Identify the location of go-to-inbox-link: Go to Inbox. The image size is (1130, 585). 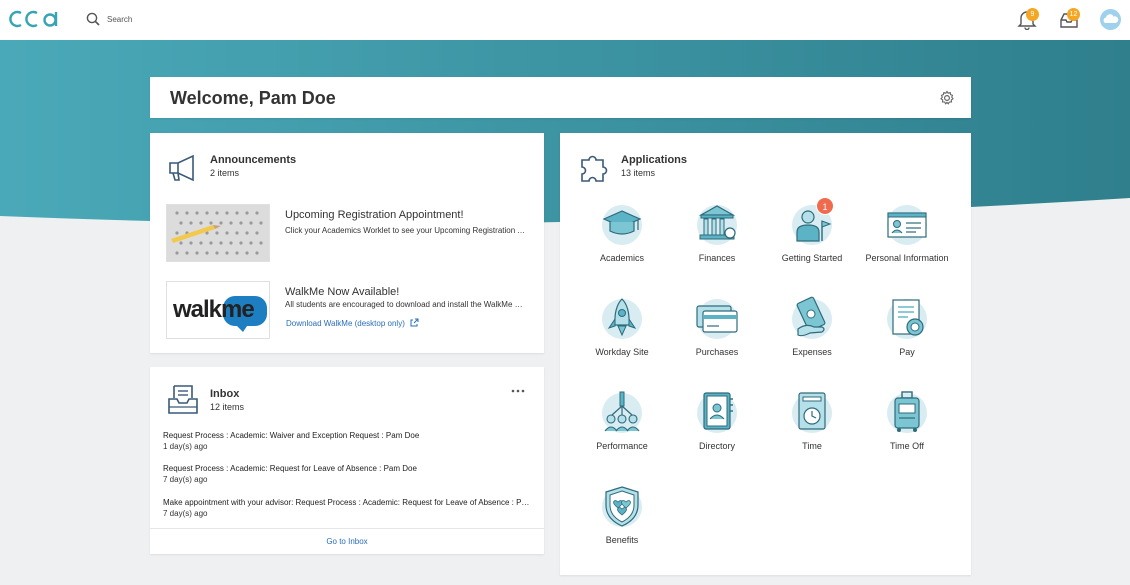
(346, 541).